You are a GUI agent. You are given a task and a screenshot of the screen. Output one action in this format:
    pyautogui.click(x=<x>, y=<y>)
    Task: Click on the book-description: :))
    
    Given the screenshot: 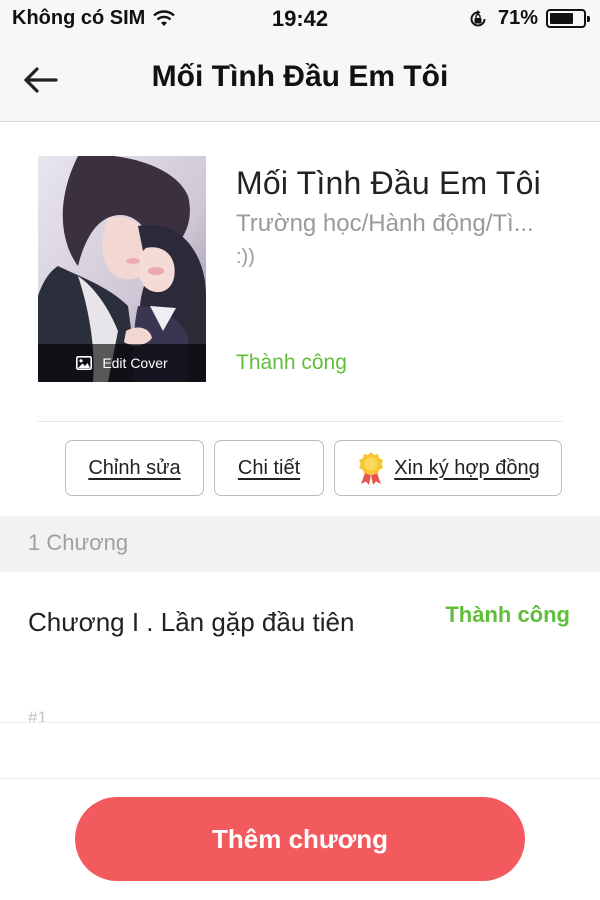 What is the action you would take?
    pyautogui.click(x=245, y=257)
    